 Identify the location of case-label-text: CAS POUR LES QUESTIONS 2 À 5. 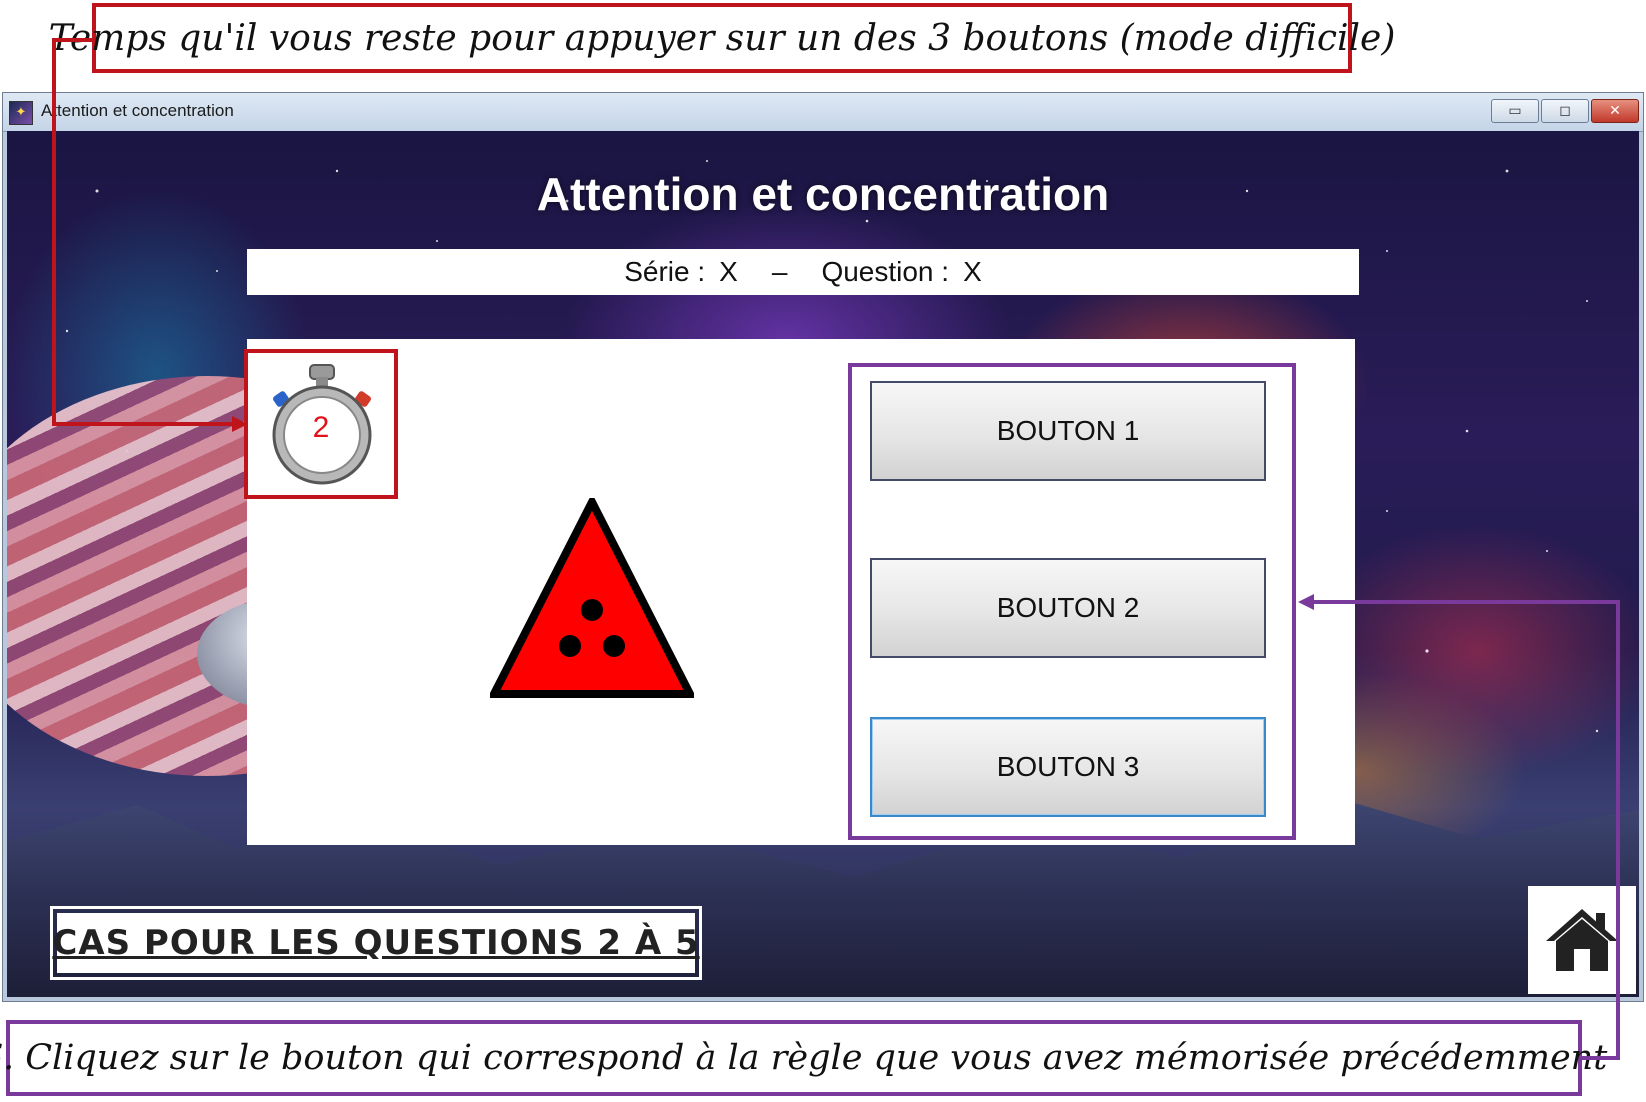
(375, 943).